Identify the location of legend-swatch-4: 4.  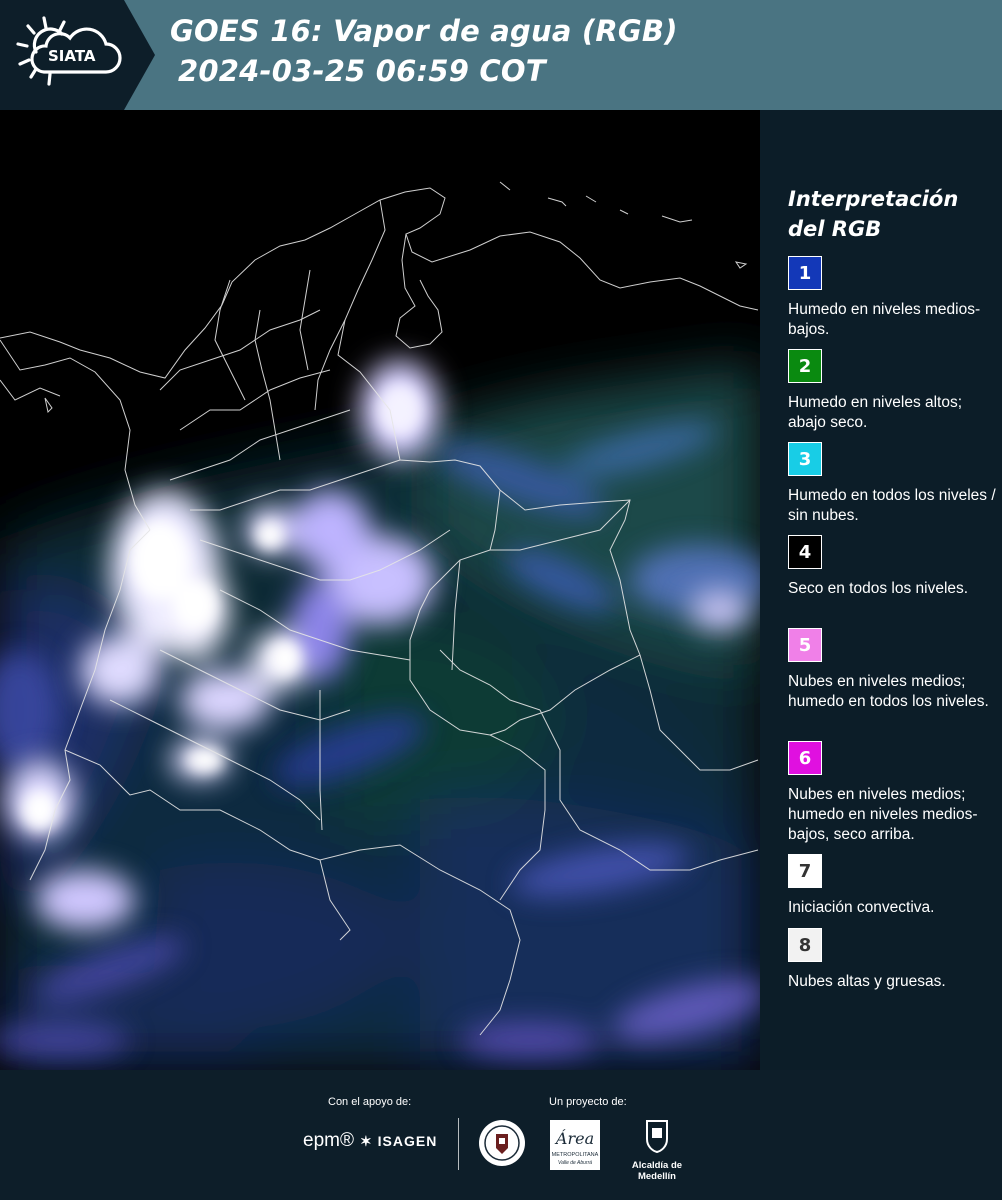
(805, 552).